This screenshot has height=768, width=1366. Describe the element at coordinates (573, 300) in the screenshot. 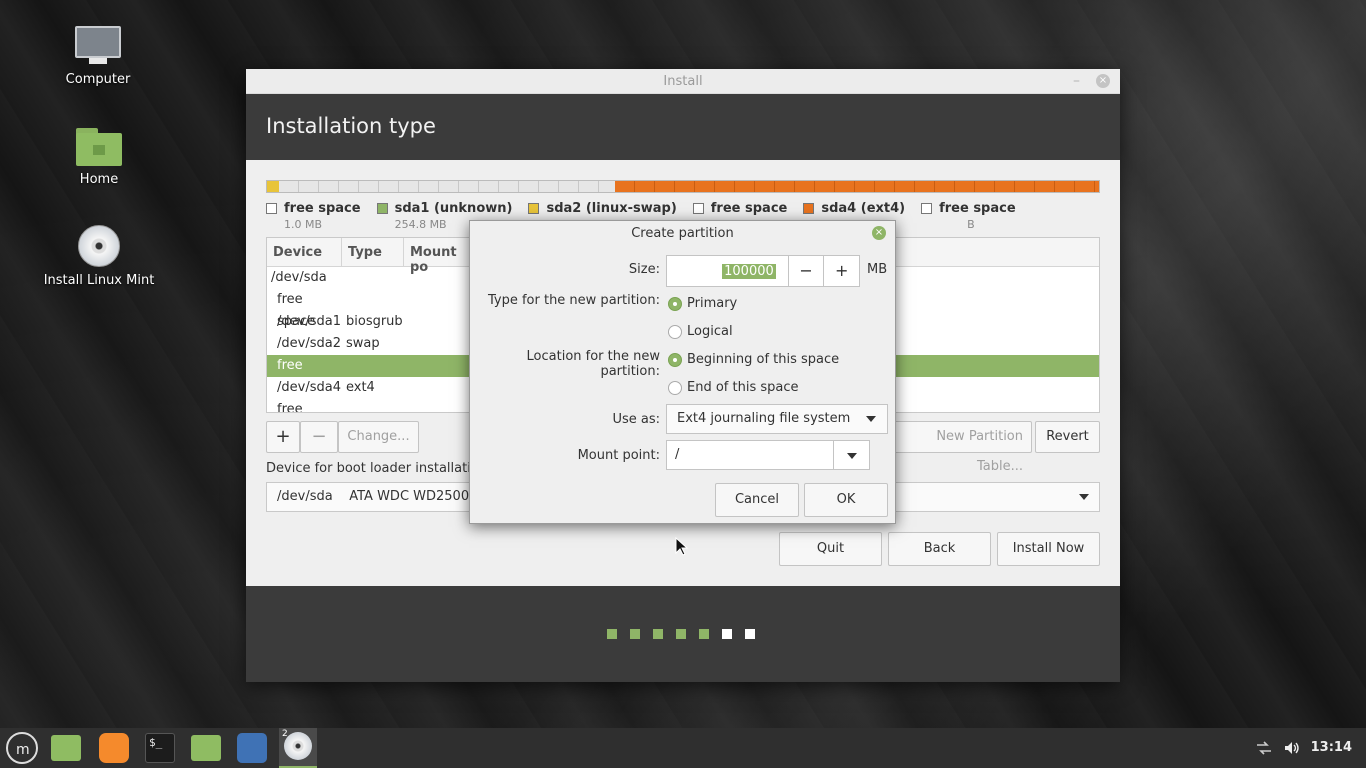

I see `type-label: Type for the new partition:` at that location.